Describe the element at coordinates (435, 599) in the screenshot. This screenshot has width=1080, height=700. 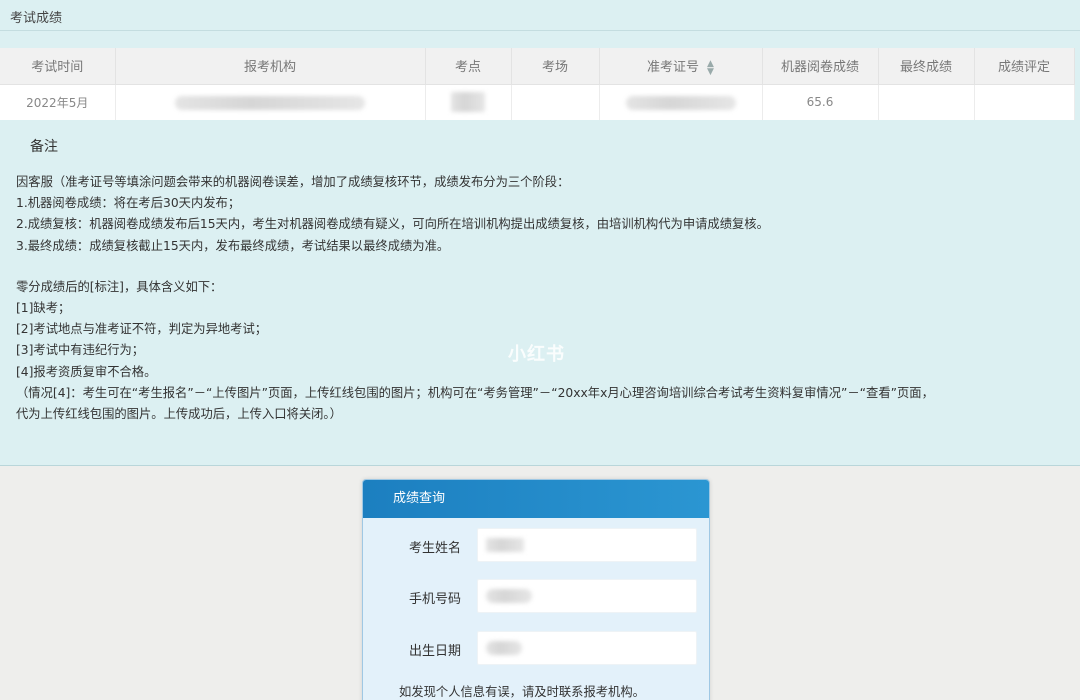
I see `field-label-phone: 手机号码` at that location.